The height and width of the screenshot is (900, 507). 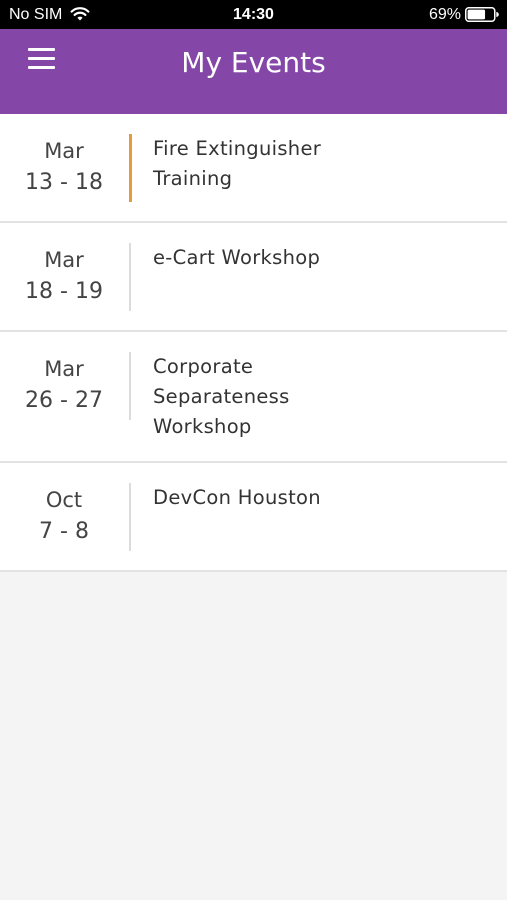 What do you see at coordinates (253, 517) in the screenshot?
I see `event-list-item: Oct 7 - 8 DevCon Houston` at bounding box center [253, 517].